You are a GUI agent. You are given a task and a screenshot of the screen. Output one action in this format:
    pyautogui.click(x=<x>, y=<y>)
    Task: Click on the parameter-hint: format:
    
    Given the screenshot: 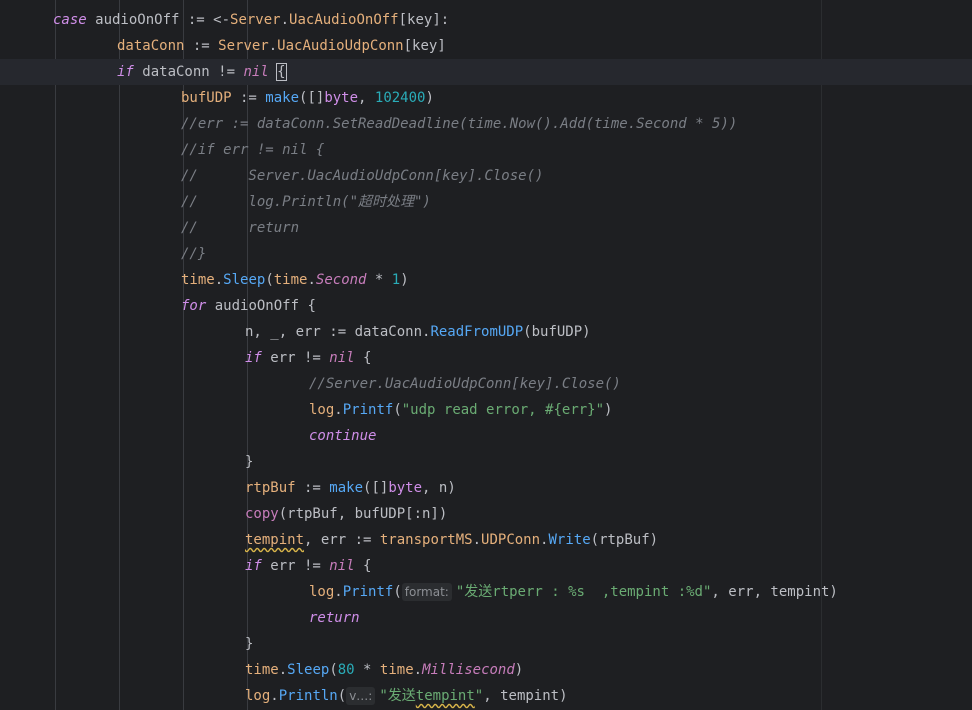 What is the action you would take?
    pyautogui.click(x=426, y=592)
    